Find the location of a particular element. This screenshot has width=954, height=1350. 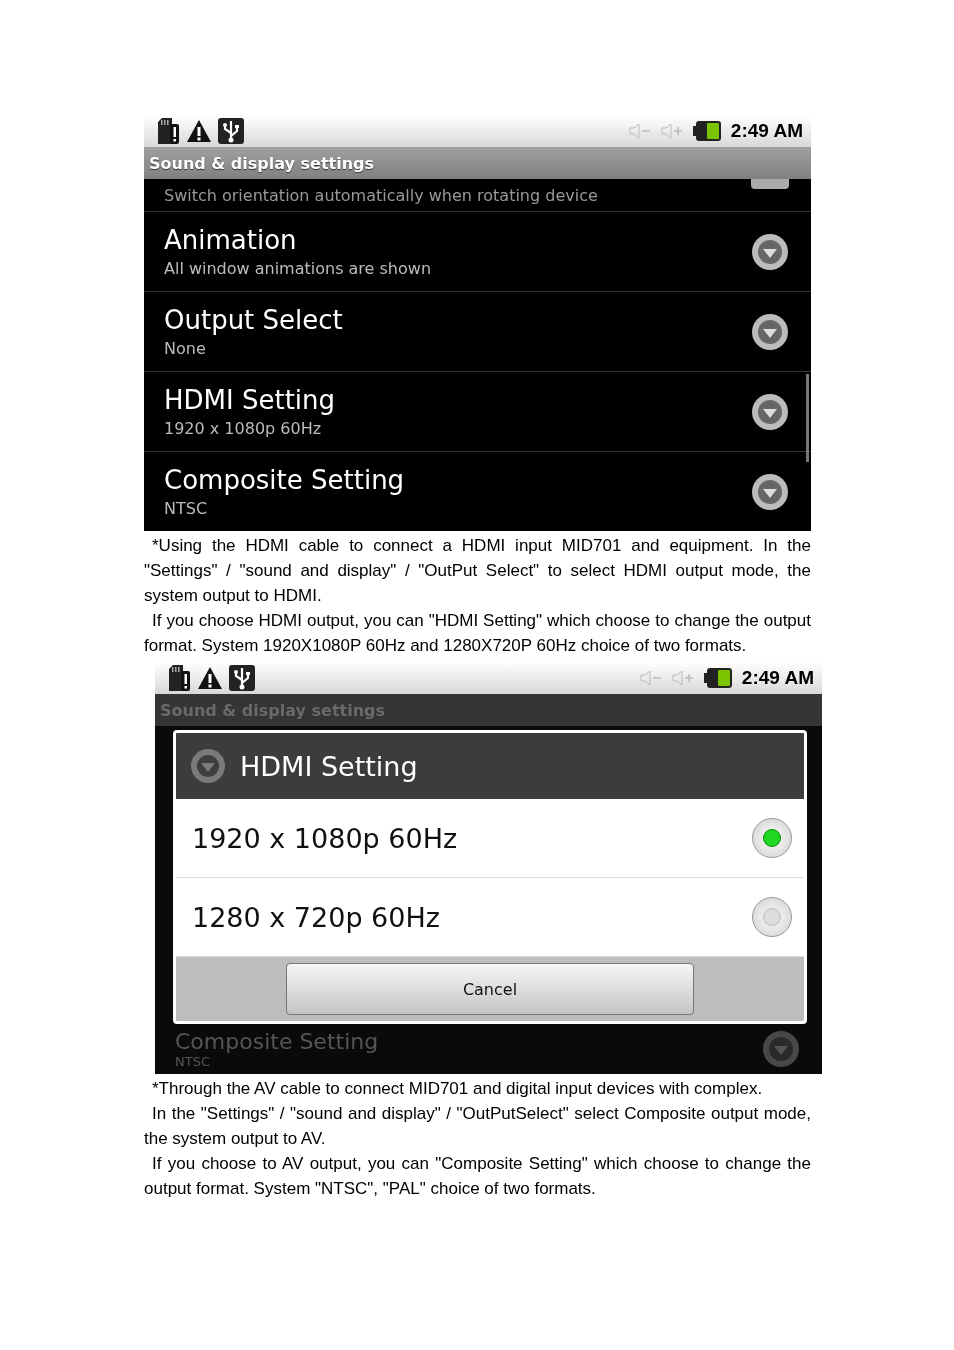

row-summary: Switch orientation automatically when rotating device is located at coordinates (381, 195).